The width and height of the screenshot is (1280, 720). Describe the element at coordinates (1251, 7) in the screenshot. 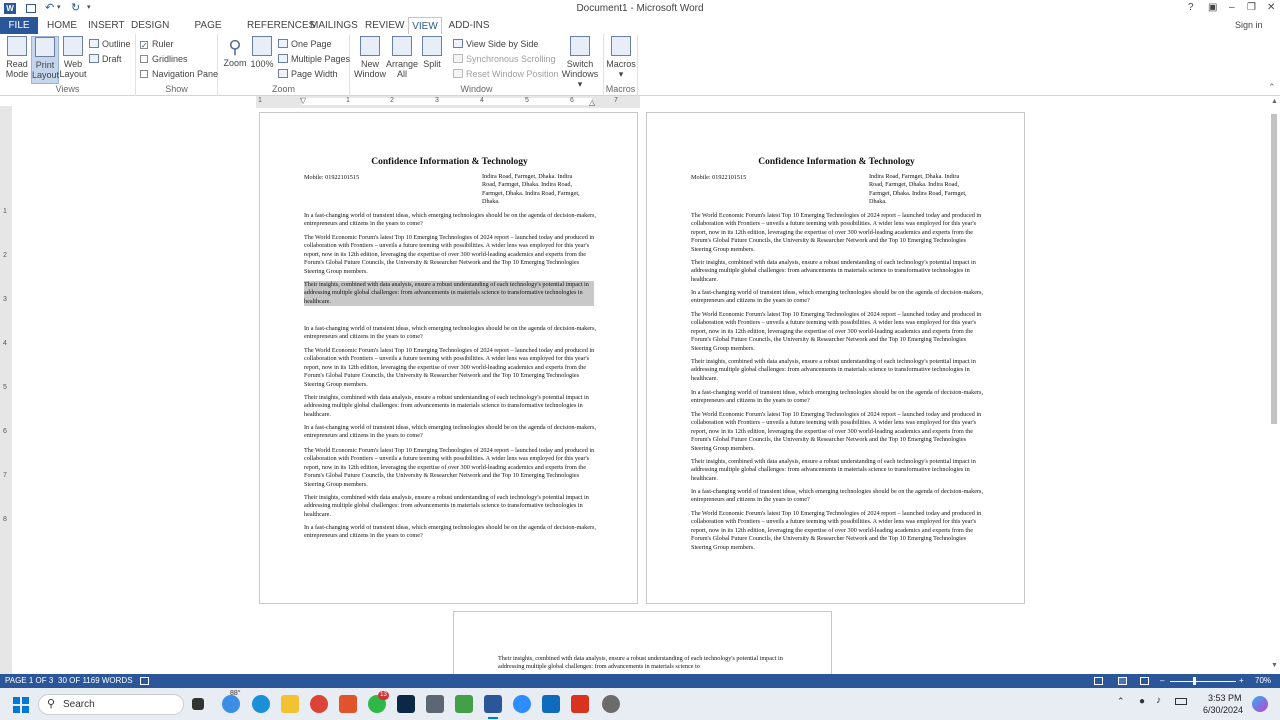

I see `restore-icon: ❐` at that location.